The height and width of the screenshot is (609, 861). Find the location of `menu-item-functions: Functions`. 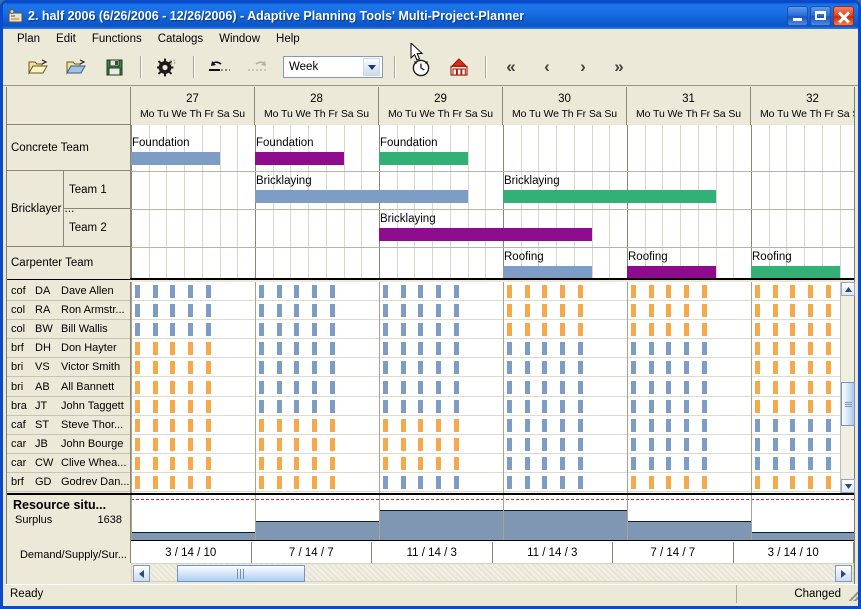

menu-item-functions: Functions is located at coordinates (117, 39).